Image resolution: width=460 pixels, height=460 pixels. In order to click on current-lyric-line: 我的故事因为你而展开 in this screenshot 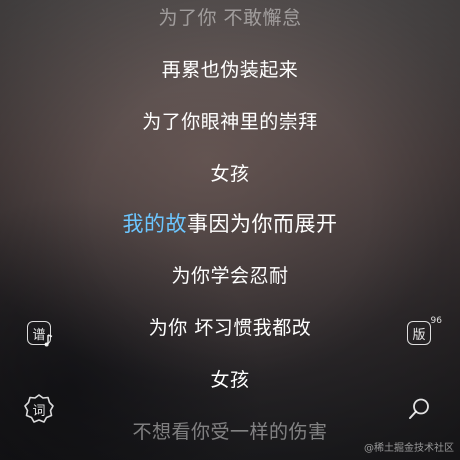, I will do `click(230, 224)`.